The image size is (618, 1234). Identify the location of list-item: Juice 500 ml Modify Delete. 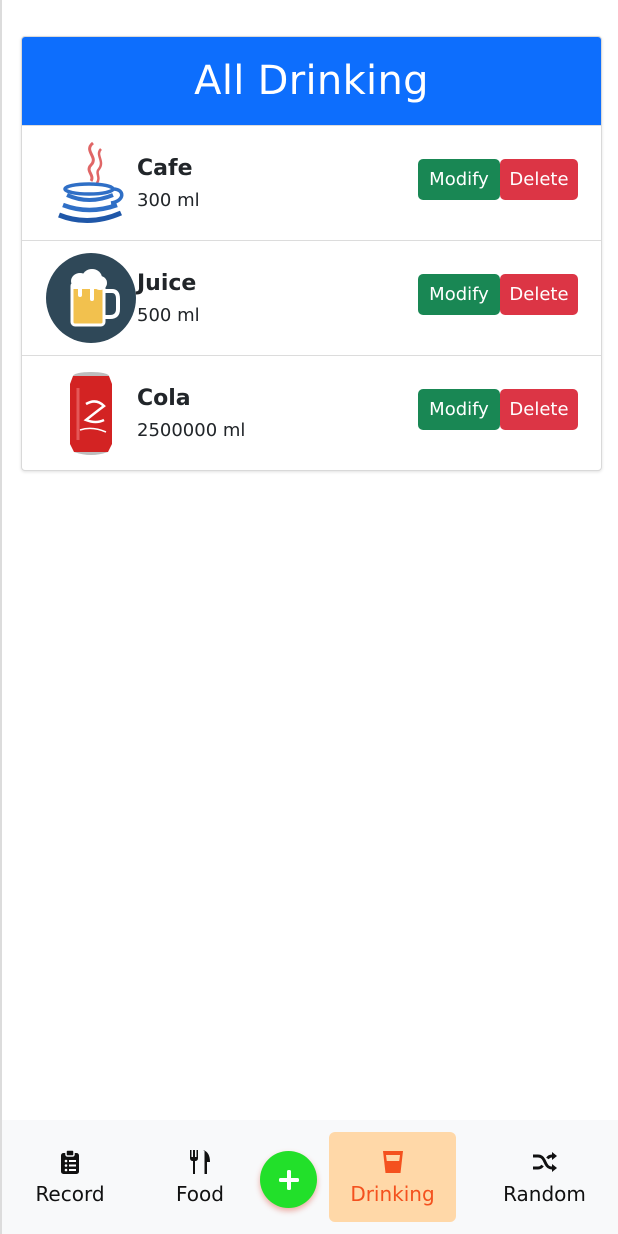
(311, 297).